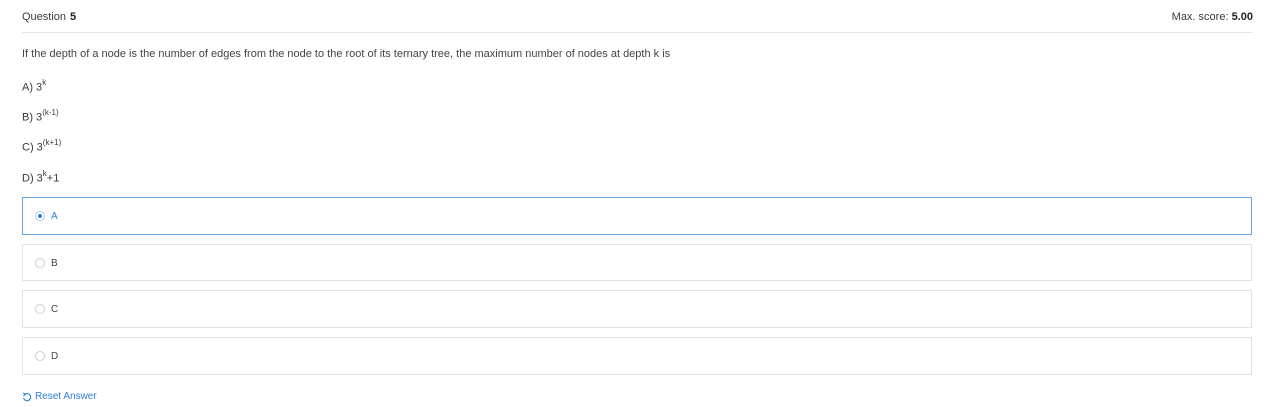 This screenshot has height=407, width=1280. I want to click on reset-answer-label: Reset Answer, so click(66, 396).